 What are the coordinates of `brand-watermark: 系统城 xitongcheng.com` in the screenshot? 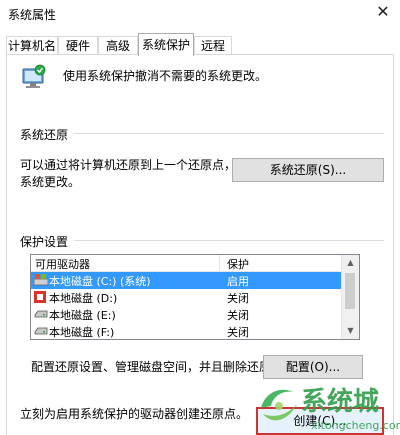 It's located at (330, 409).